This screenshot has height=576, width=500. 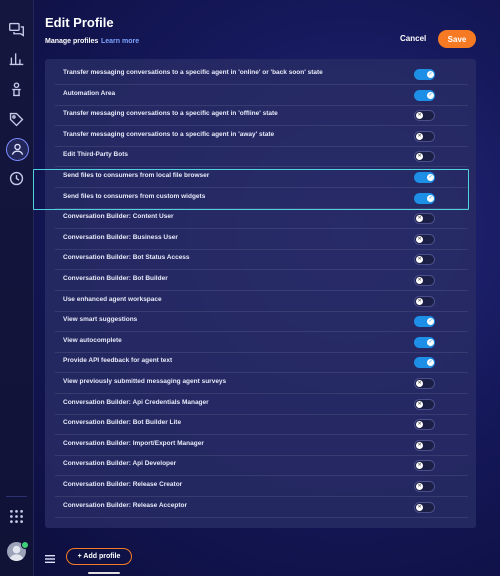 What do you see at coordinates (251, 189) in the screenshot?
I see `highlight-box` at bounding box center [251, 189].